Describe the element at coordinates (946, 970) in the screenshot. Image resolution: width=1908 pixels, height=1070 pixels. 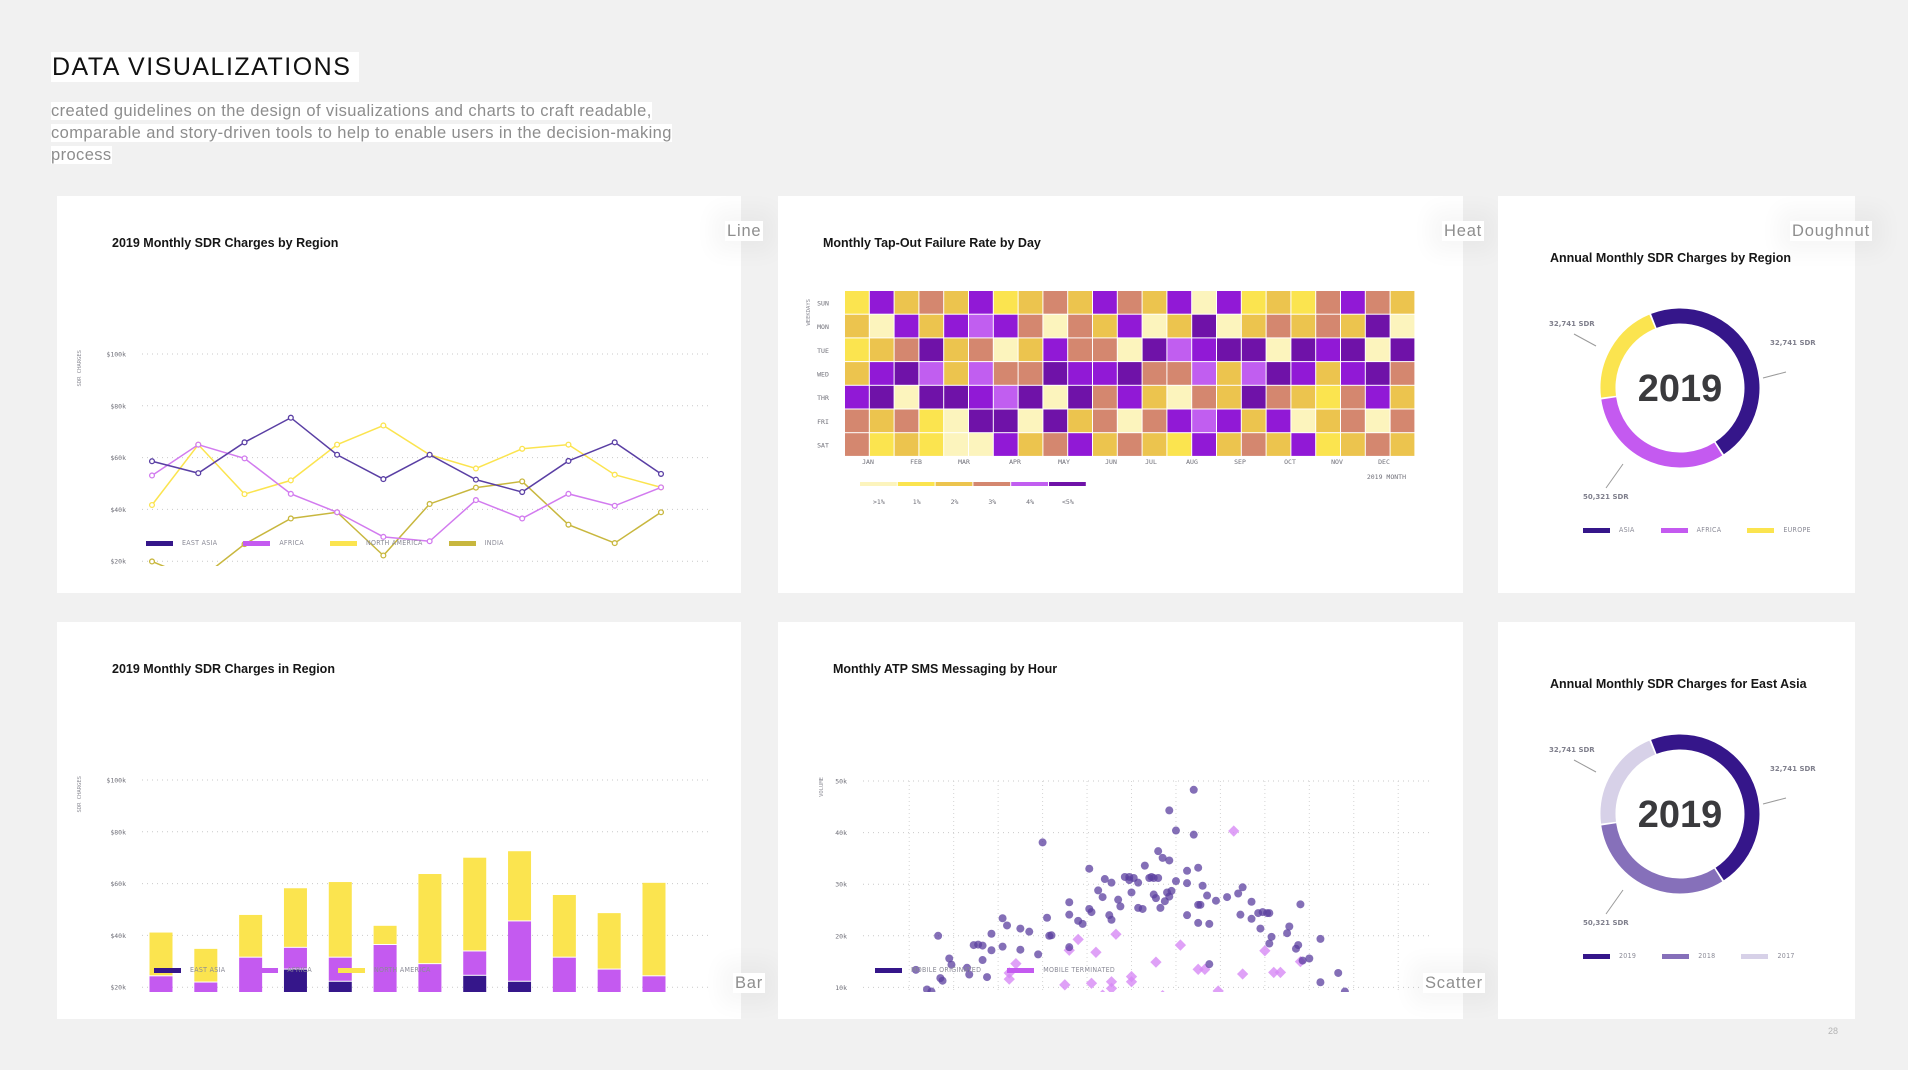
I see `legend-label-mobile-originated: MOBILE ORIGINATED` at that location.